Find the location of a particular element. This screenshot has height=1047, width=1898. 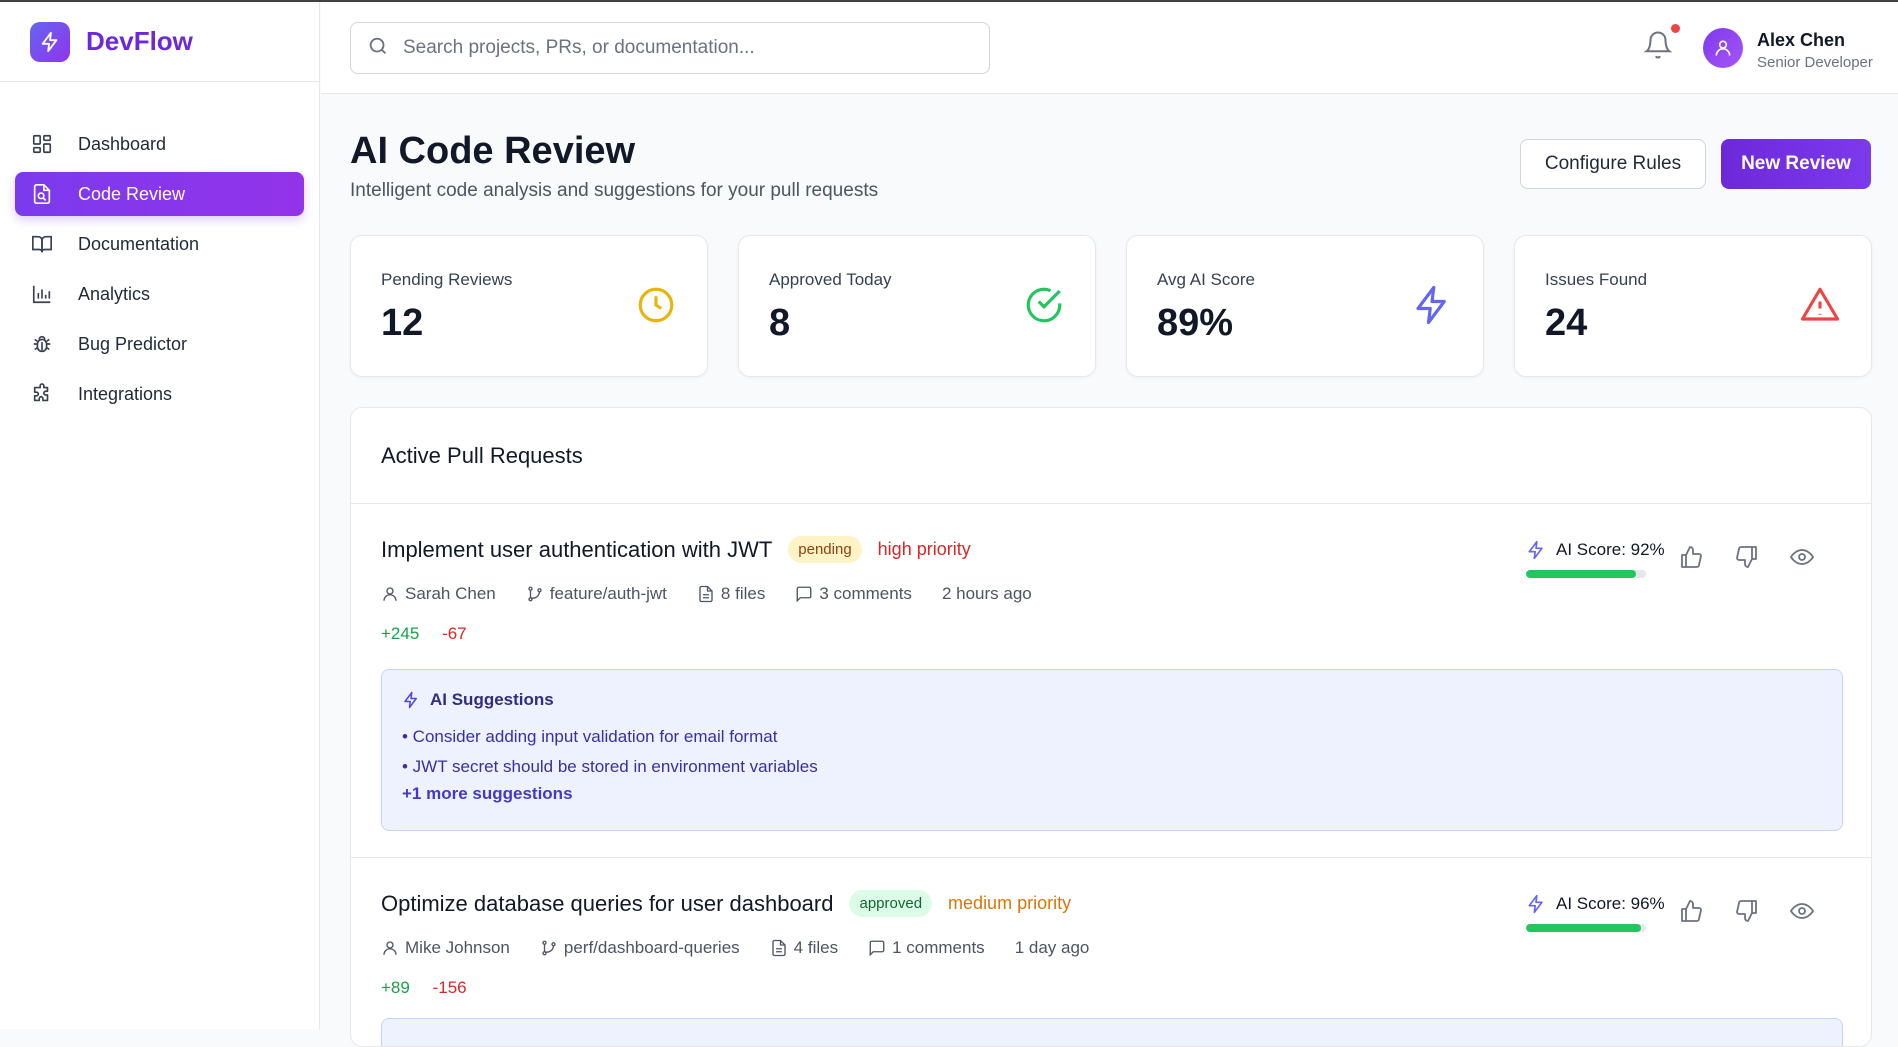

pr-comments: 1 comments is located at coordinates (926, 948).